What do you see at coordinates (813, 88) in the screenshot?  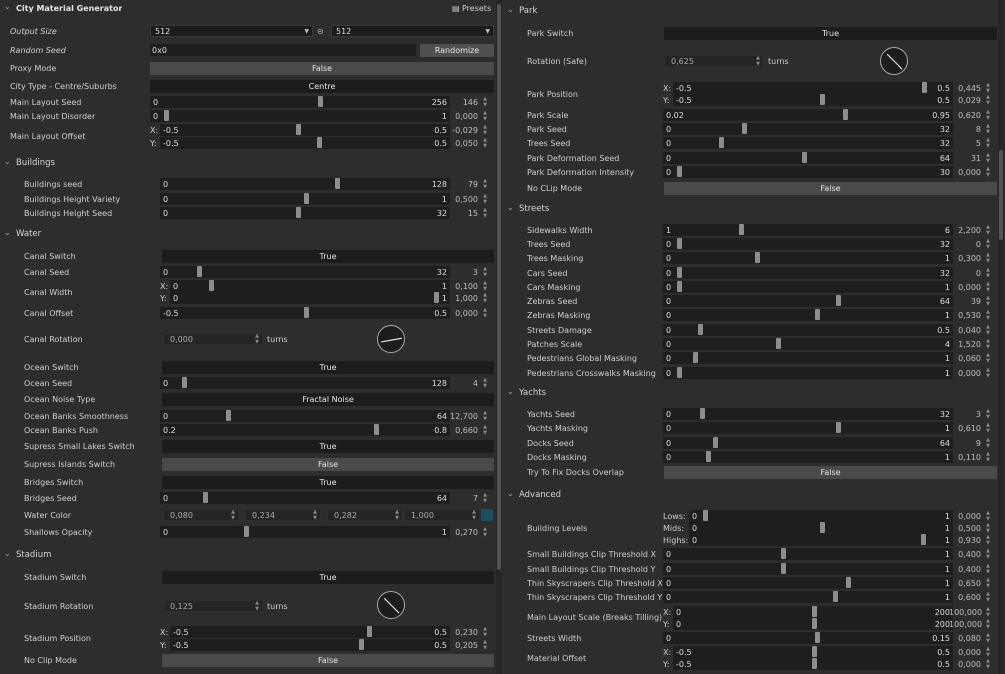 I see `park-position-x-slider: -0.5 0.5` at bounding box center [813, 88].